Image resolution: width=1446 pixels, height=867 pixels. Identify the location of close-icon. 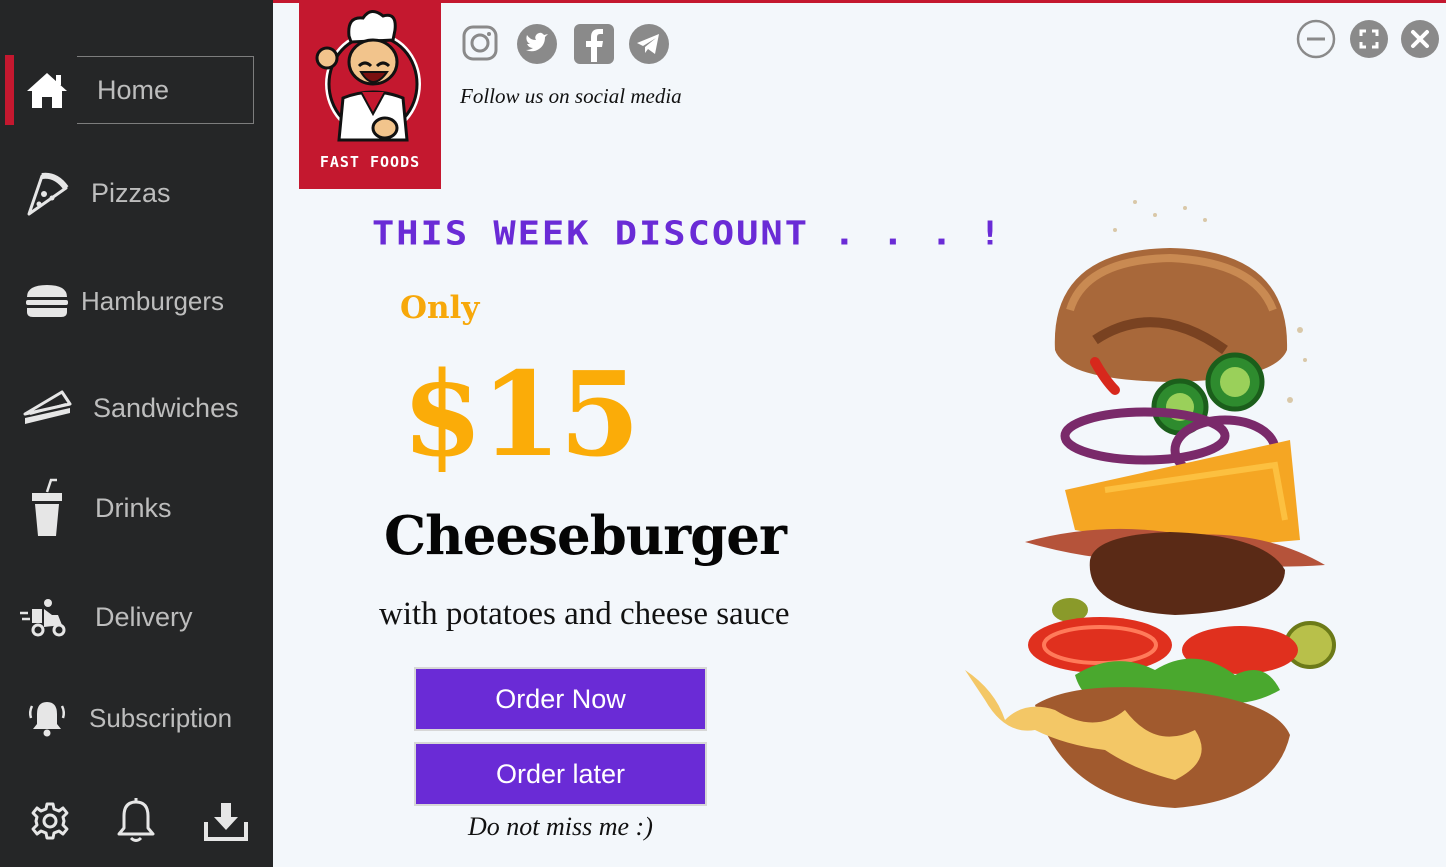
(1420, 39).